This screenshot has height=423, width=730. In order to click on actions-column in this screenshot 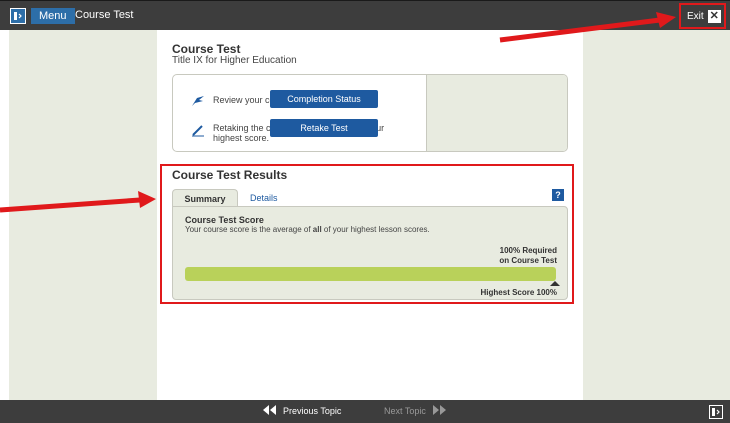, I will do `click(496, 113)`.